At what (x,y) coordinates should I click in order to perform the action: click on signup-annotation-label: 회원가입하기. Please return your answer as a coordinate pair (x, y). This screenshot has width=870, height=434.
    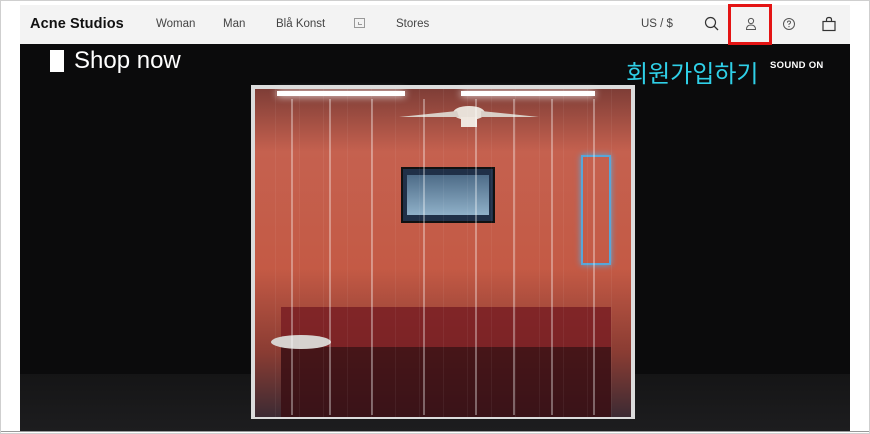
    Looking at the image, I should click on (692, 74).